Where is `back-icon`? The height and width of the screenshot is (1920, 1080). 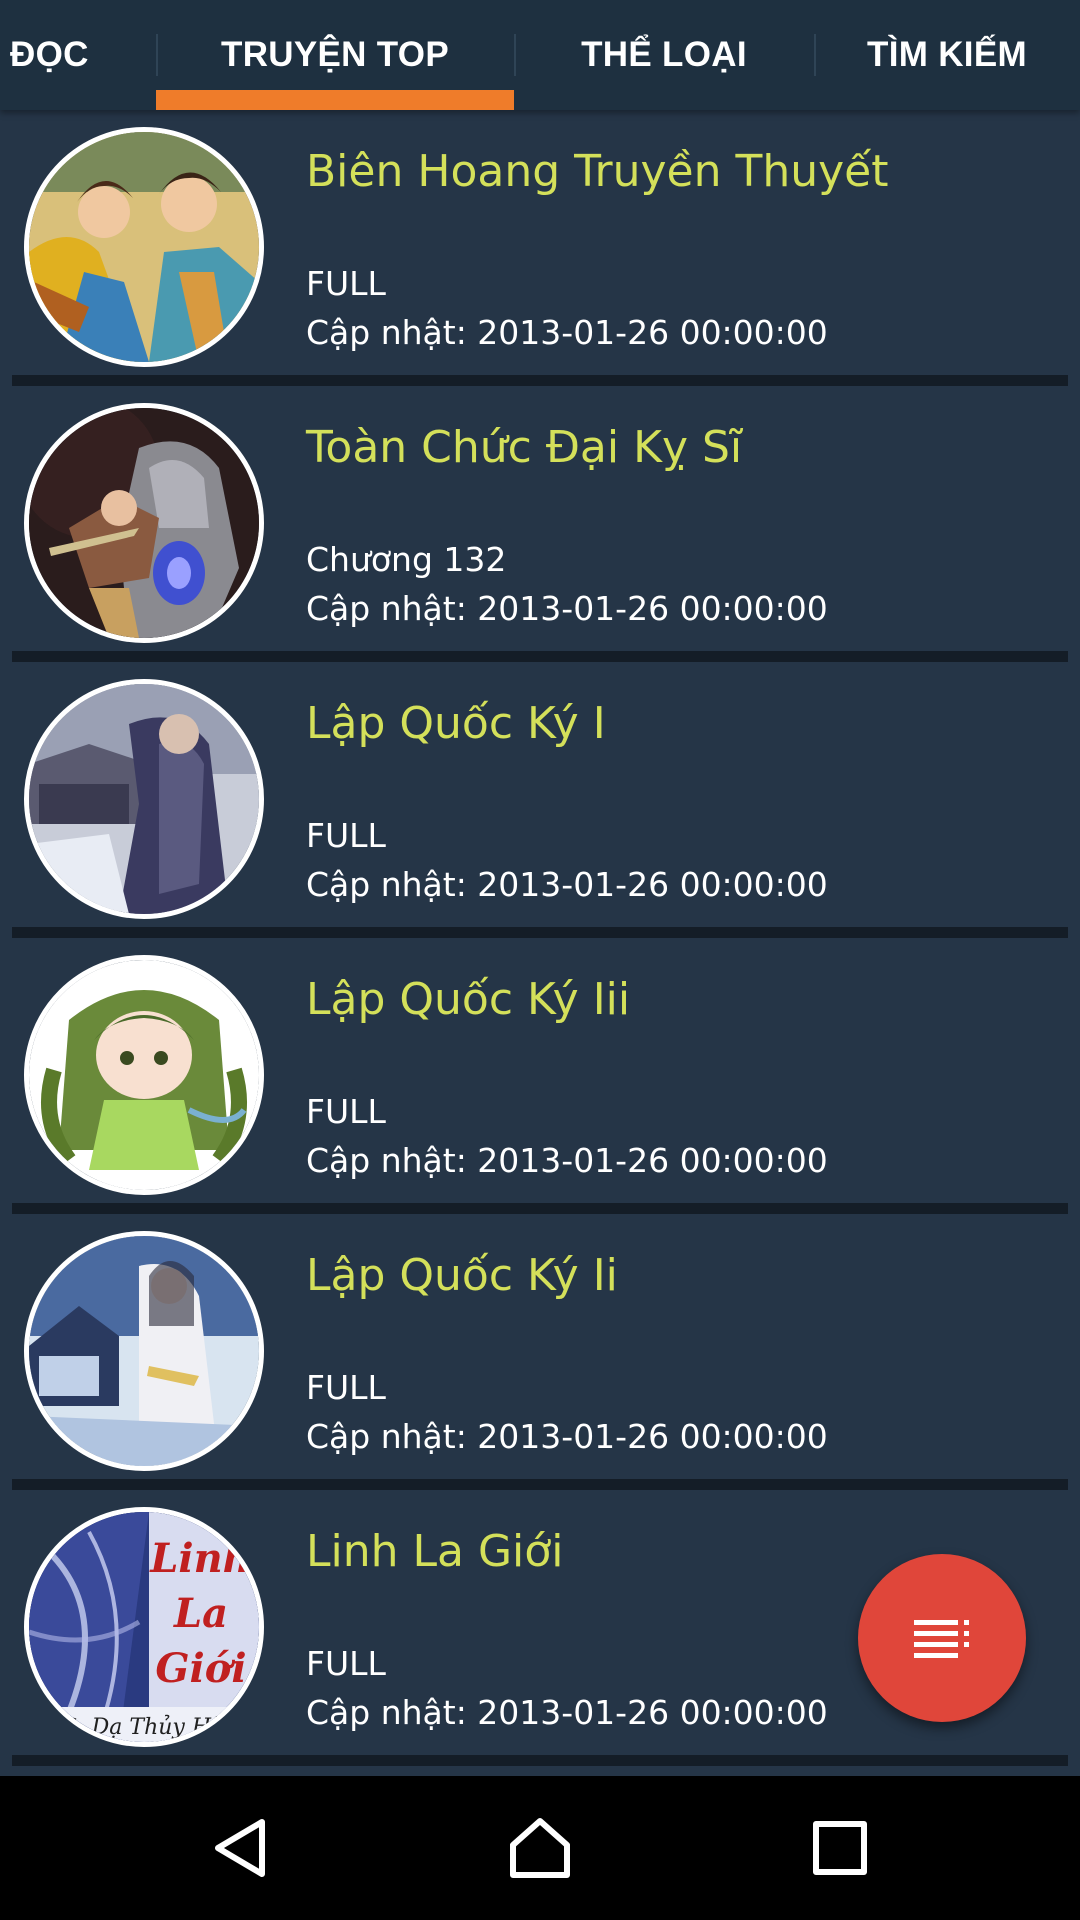
back-icon is located at coordinates (240, 1848).